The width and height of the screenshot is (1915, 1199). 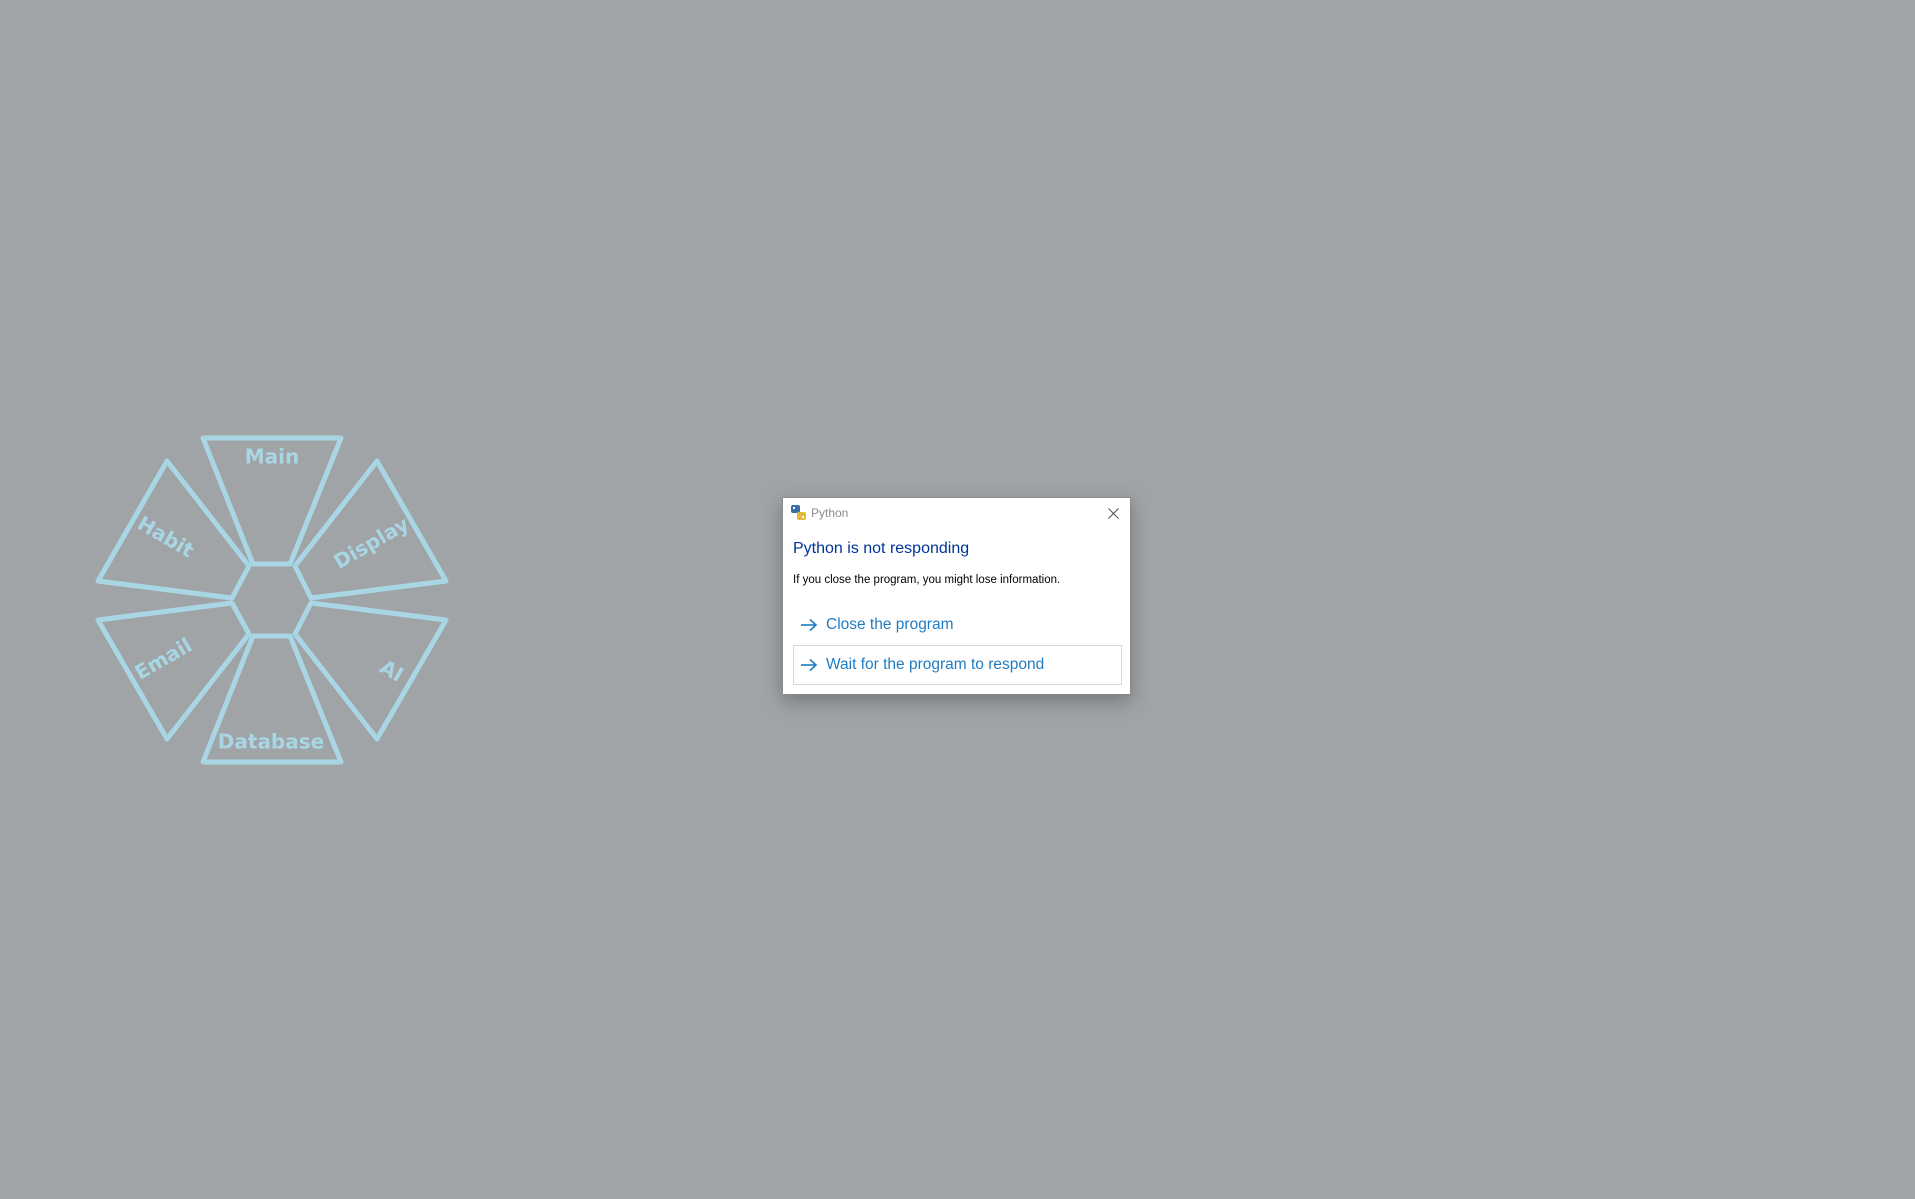 I want to click on dialog-title: Python, so click(x=830, y=513).